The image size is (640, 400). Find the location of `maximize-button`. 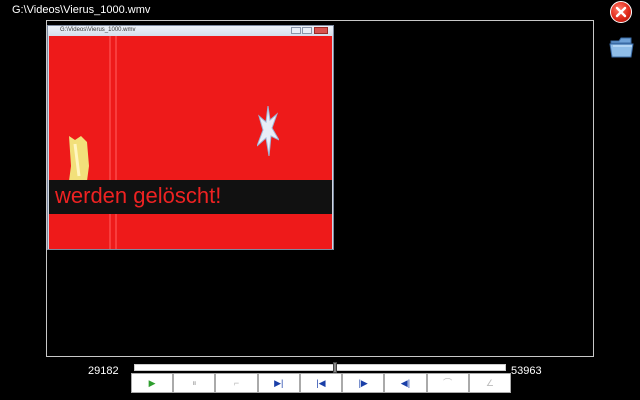

maximize-button is located at coordinates (307, 30).